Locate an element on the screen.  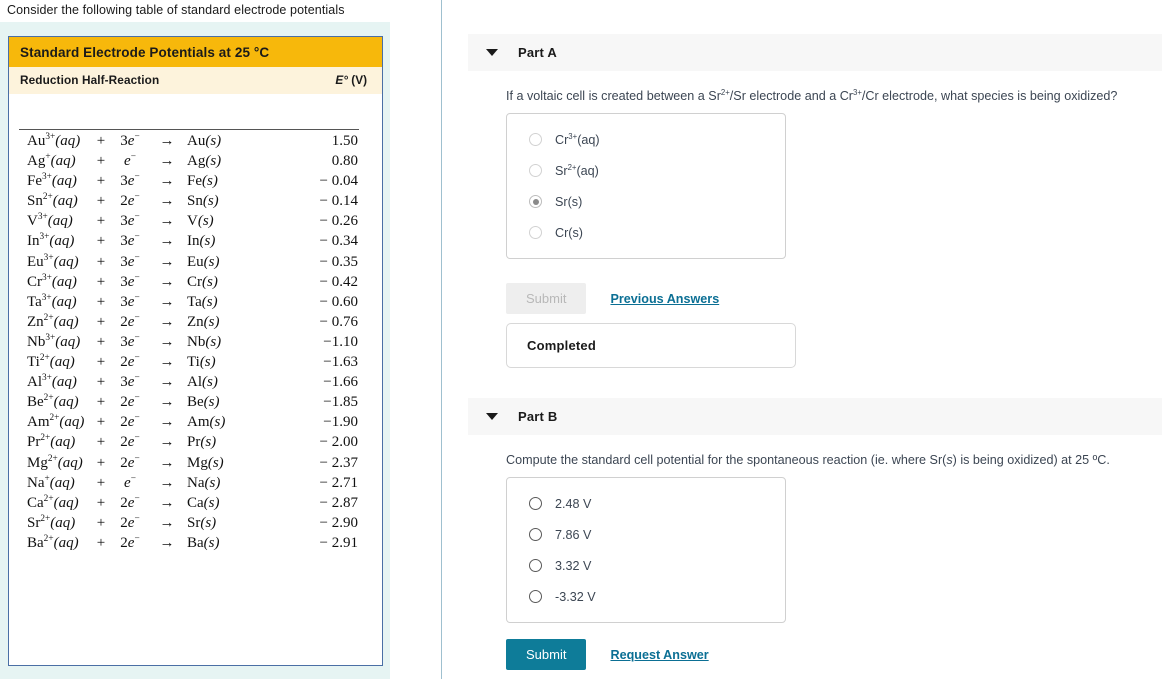
column-header-reaction: Reduction Half-Reaction is located at coordinates (90, 80).